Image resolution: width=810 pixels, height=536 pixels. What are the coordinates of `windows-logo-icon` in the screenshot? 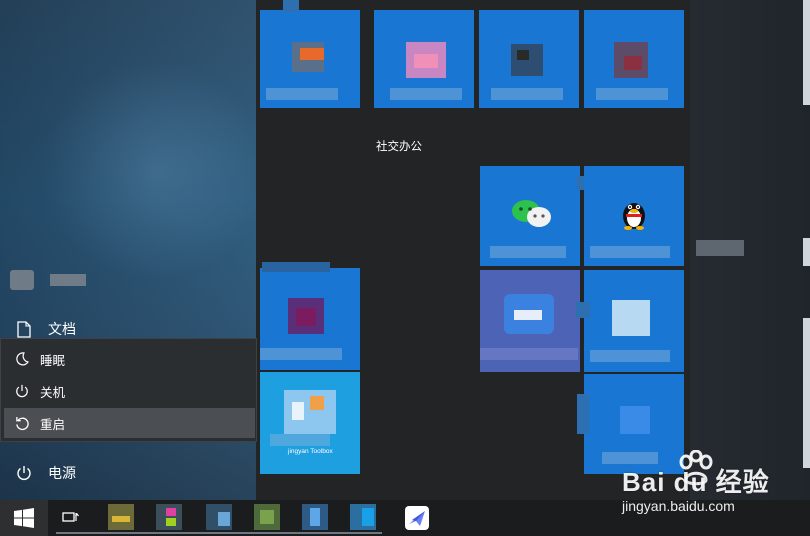 It's located at (24, 518).